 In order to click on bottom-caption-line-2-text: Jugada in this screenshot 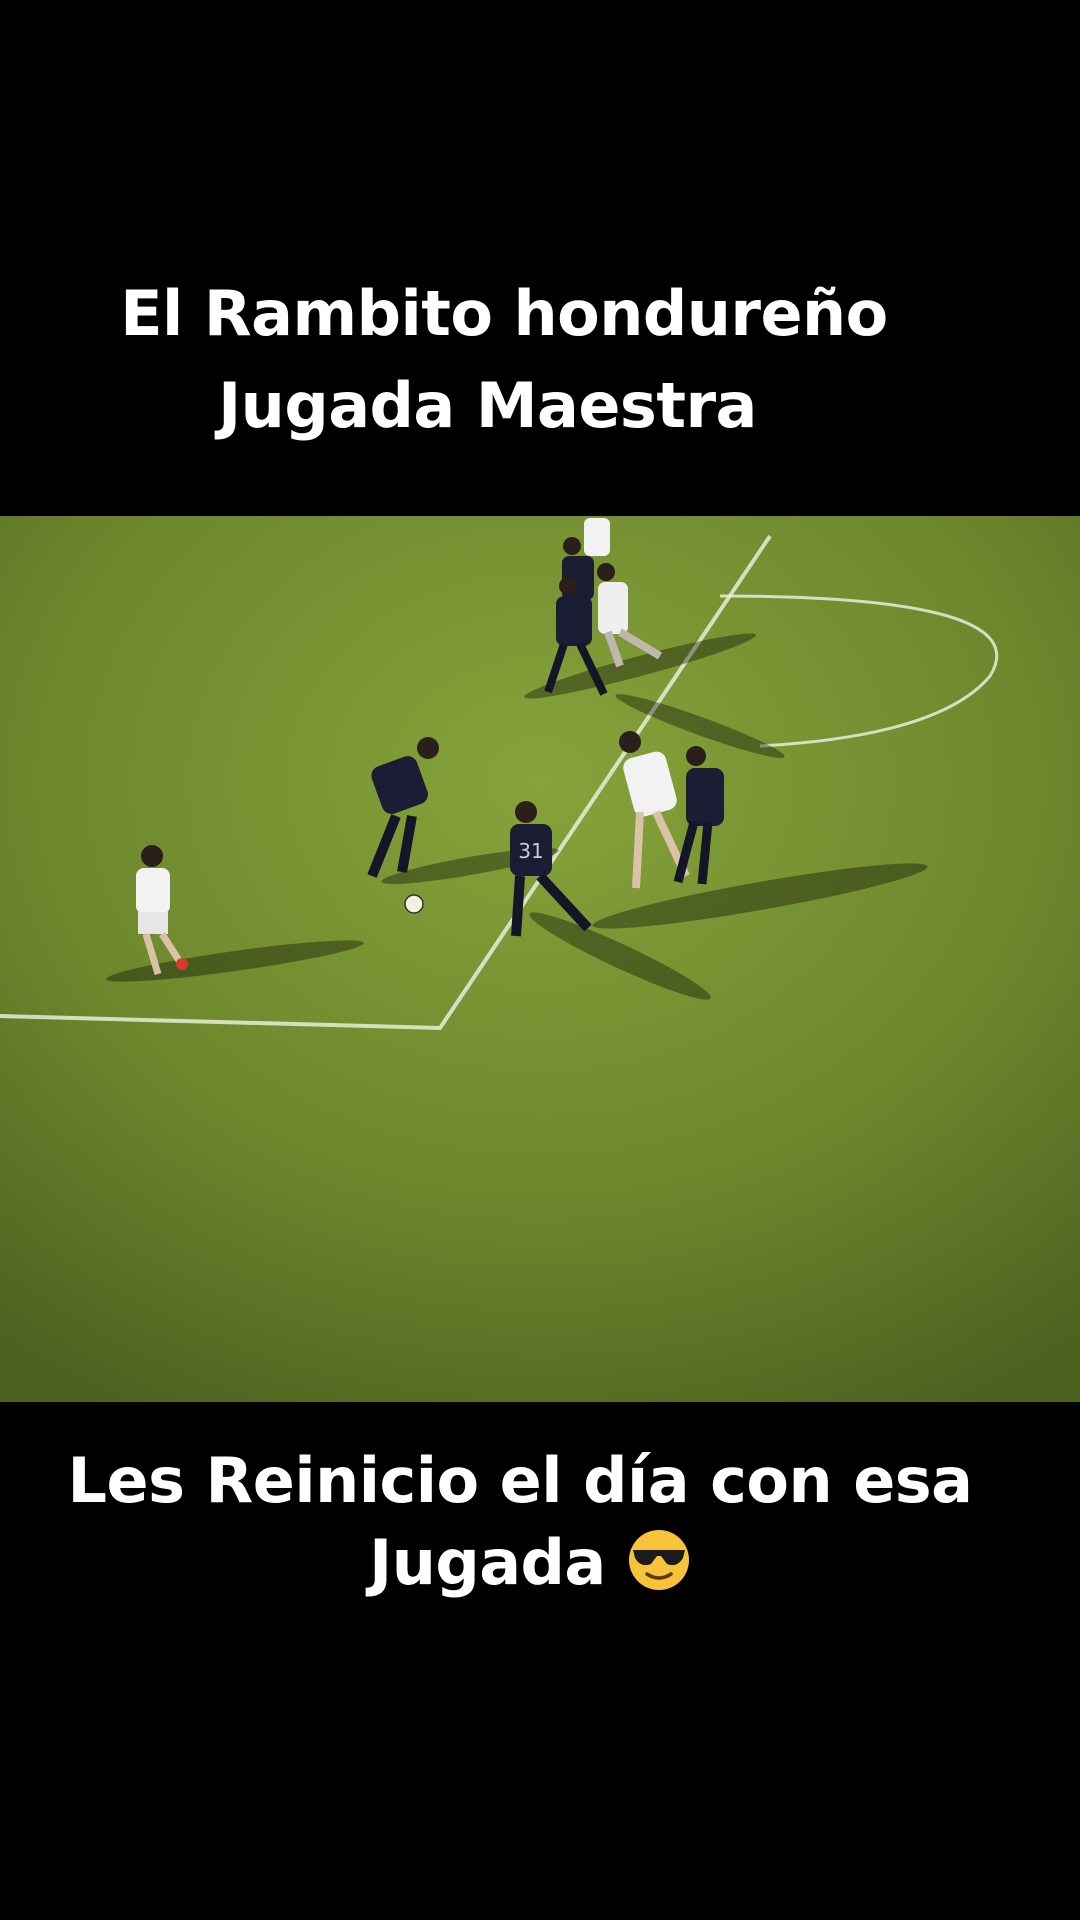, I will do `click(487, 1562)`.